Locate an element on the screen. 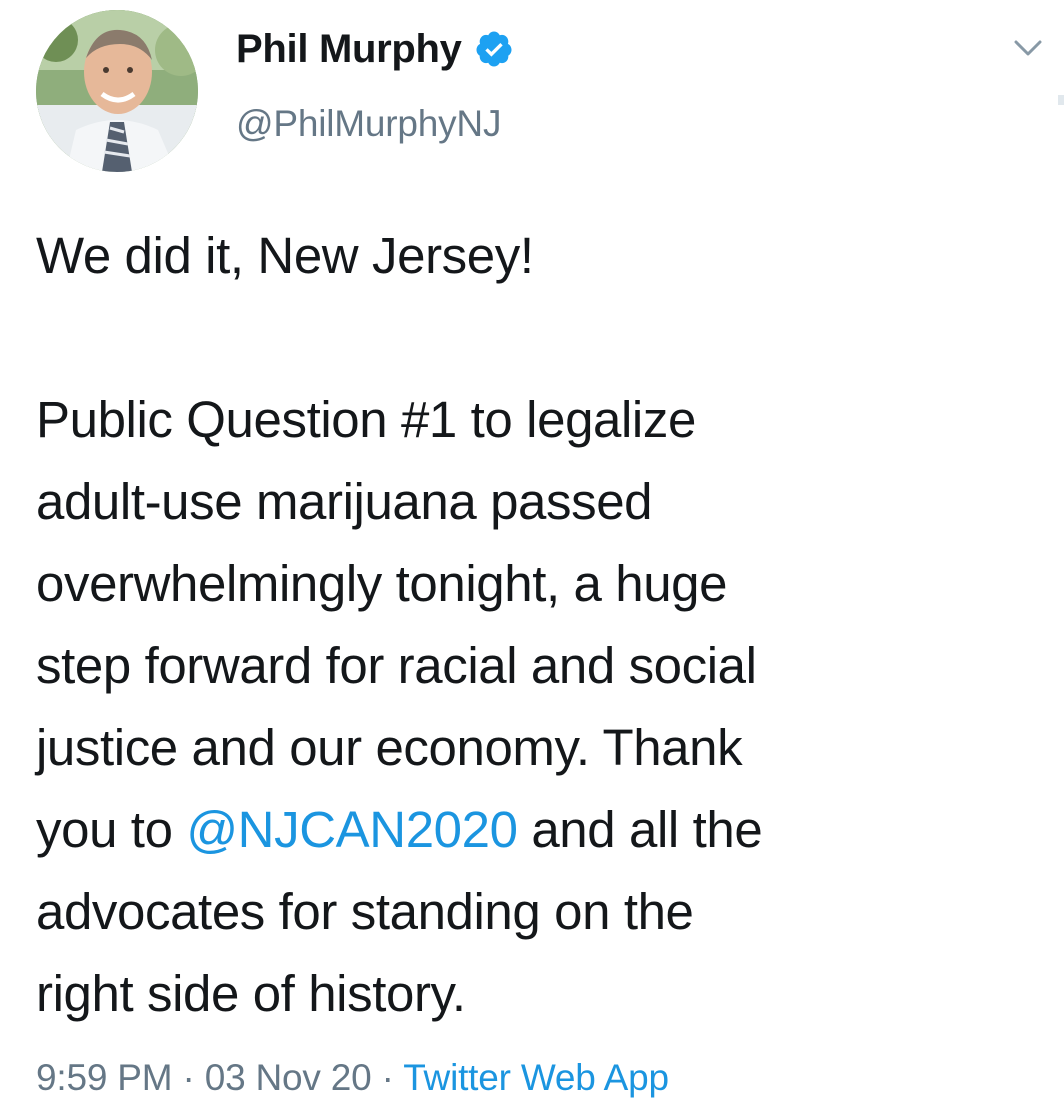 The width and height of the screenshot is (1064, 1116). tweet-line: justice and our economy. Thank is located at coordinates (389, 747).